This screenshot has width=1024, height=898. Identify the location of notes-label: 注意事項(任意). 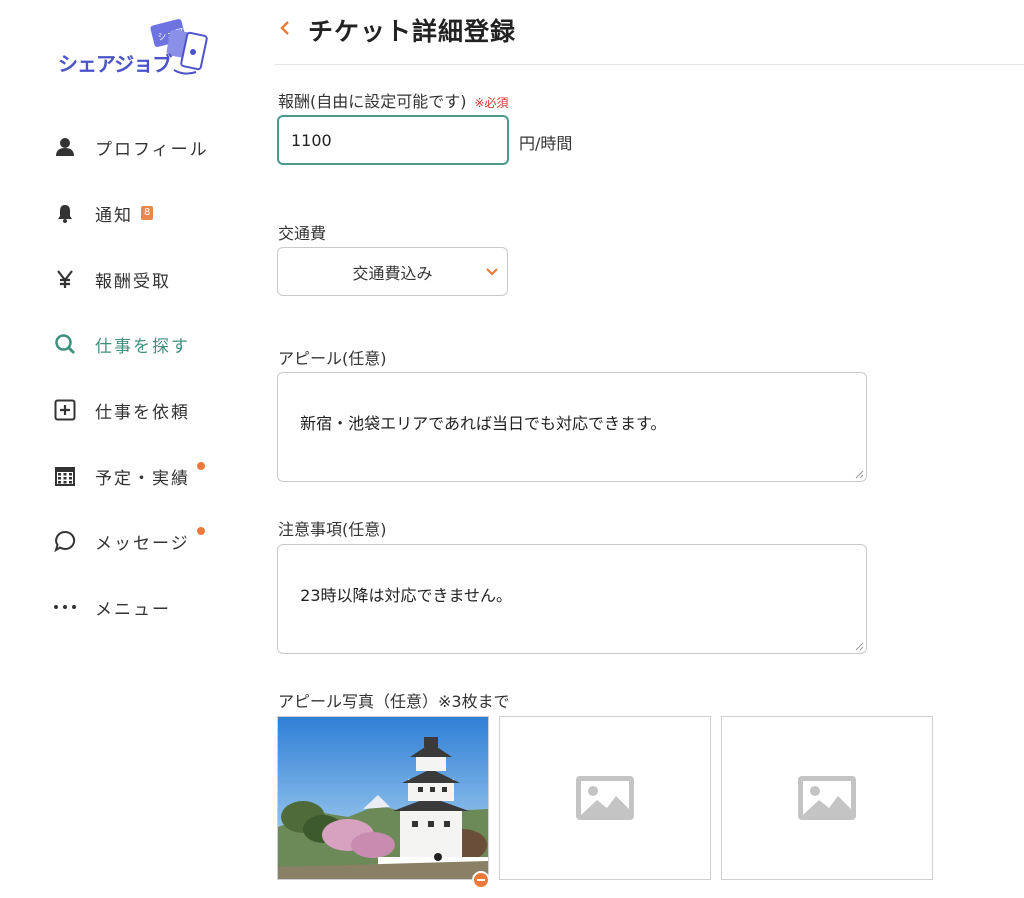
(332, 529).